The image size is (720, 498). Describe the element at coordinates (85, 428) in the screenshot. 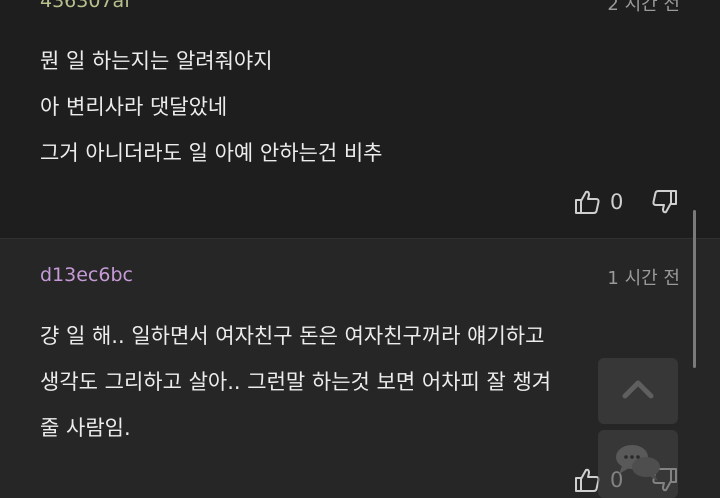

I see `comment-line: 줄 사람임.` at that location.